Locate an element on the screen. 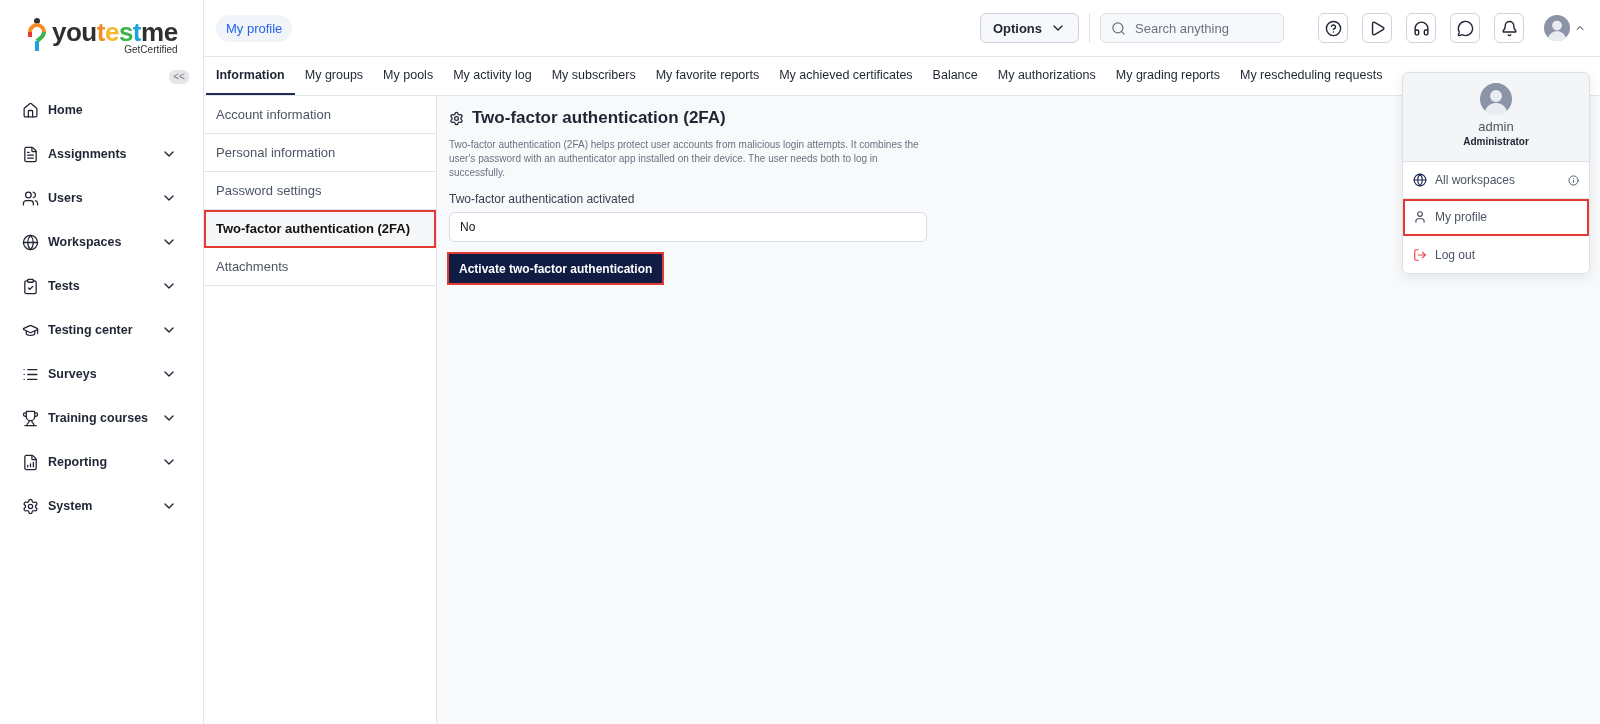 This screenshot has height=724, width=1600. user-role: Administrator is located at coordinates (1496, 141).